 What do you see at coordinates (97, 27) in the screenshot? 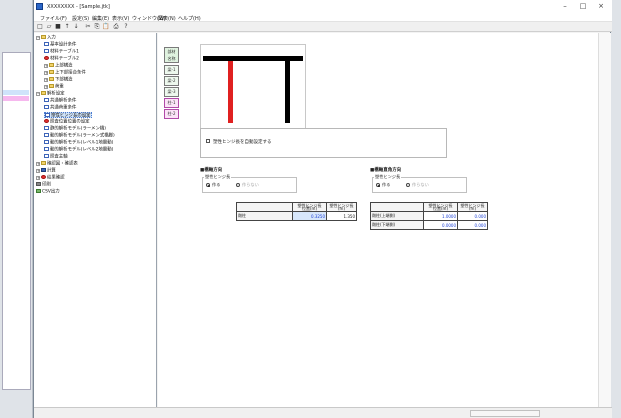
I see `copy-icon: ⎘` at bounding box center [97, 27].